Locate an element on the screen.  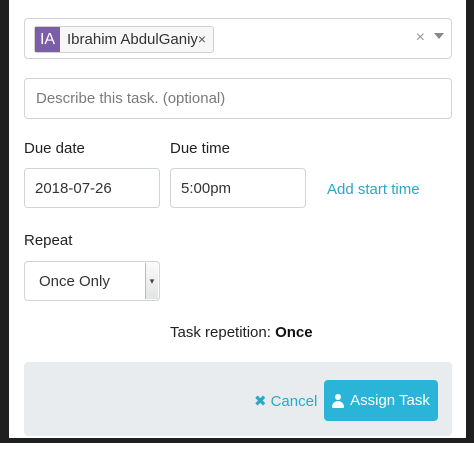
repeat-select: Once Only ▾ is located at coordinates (92, 281).